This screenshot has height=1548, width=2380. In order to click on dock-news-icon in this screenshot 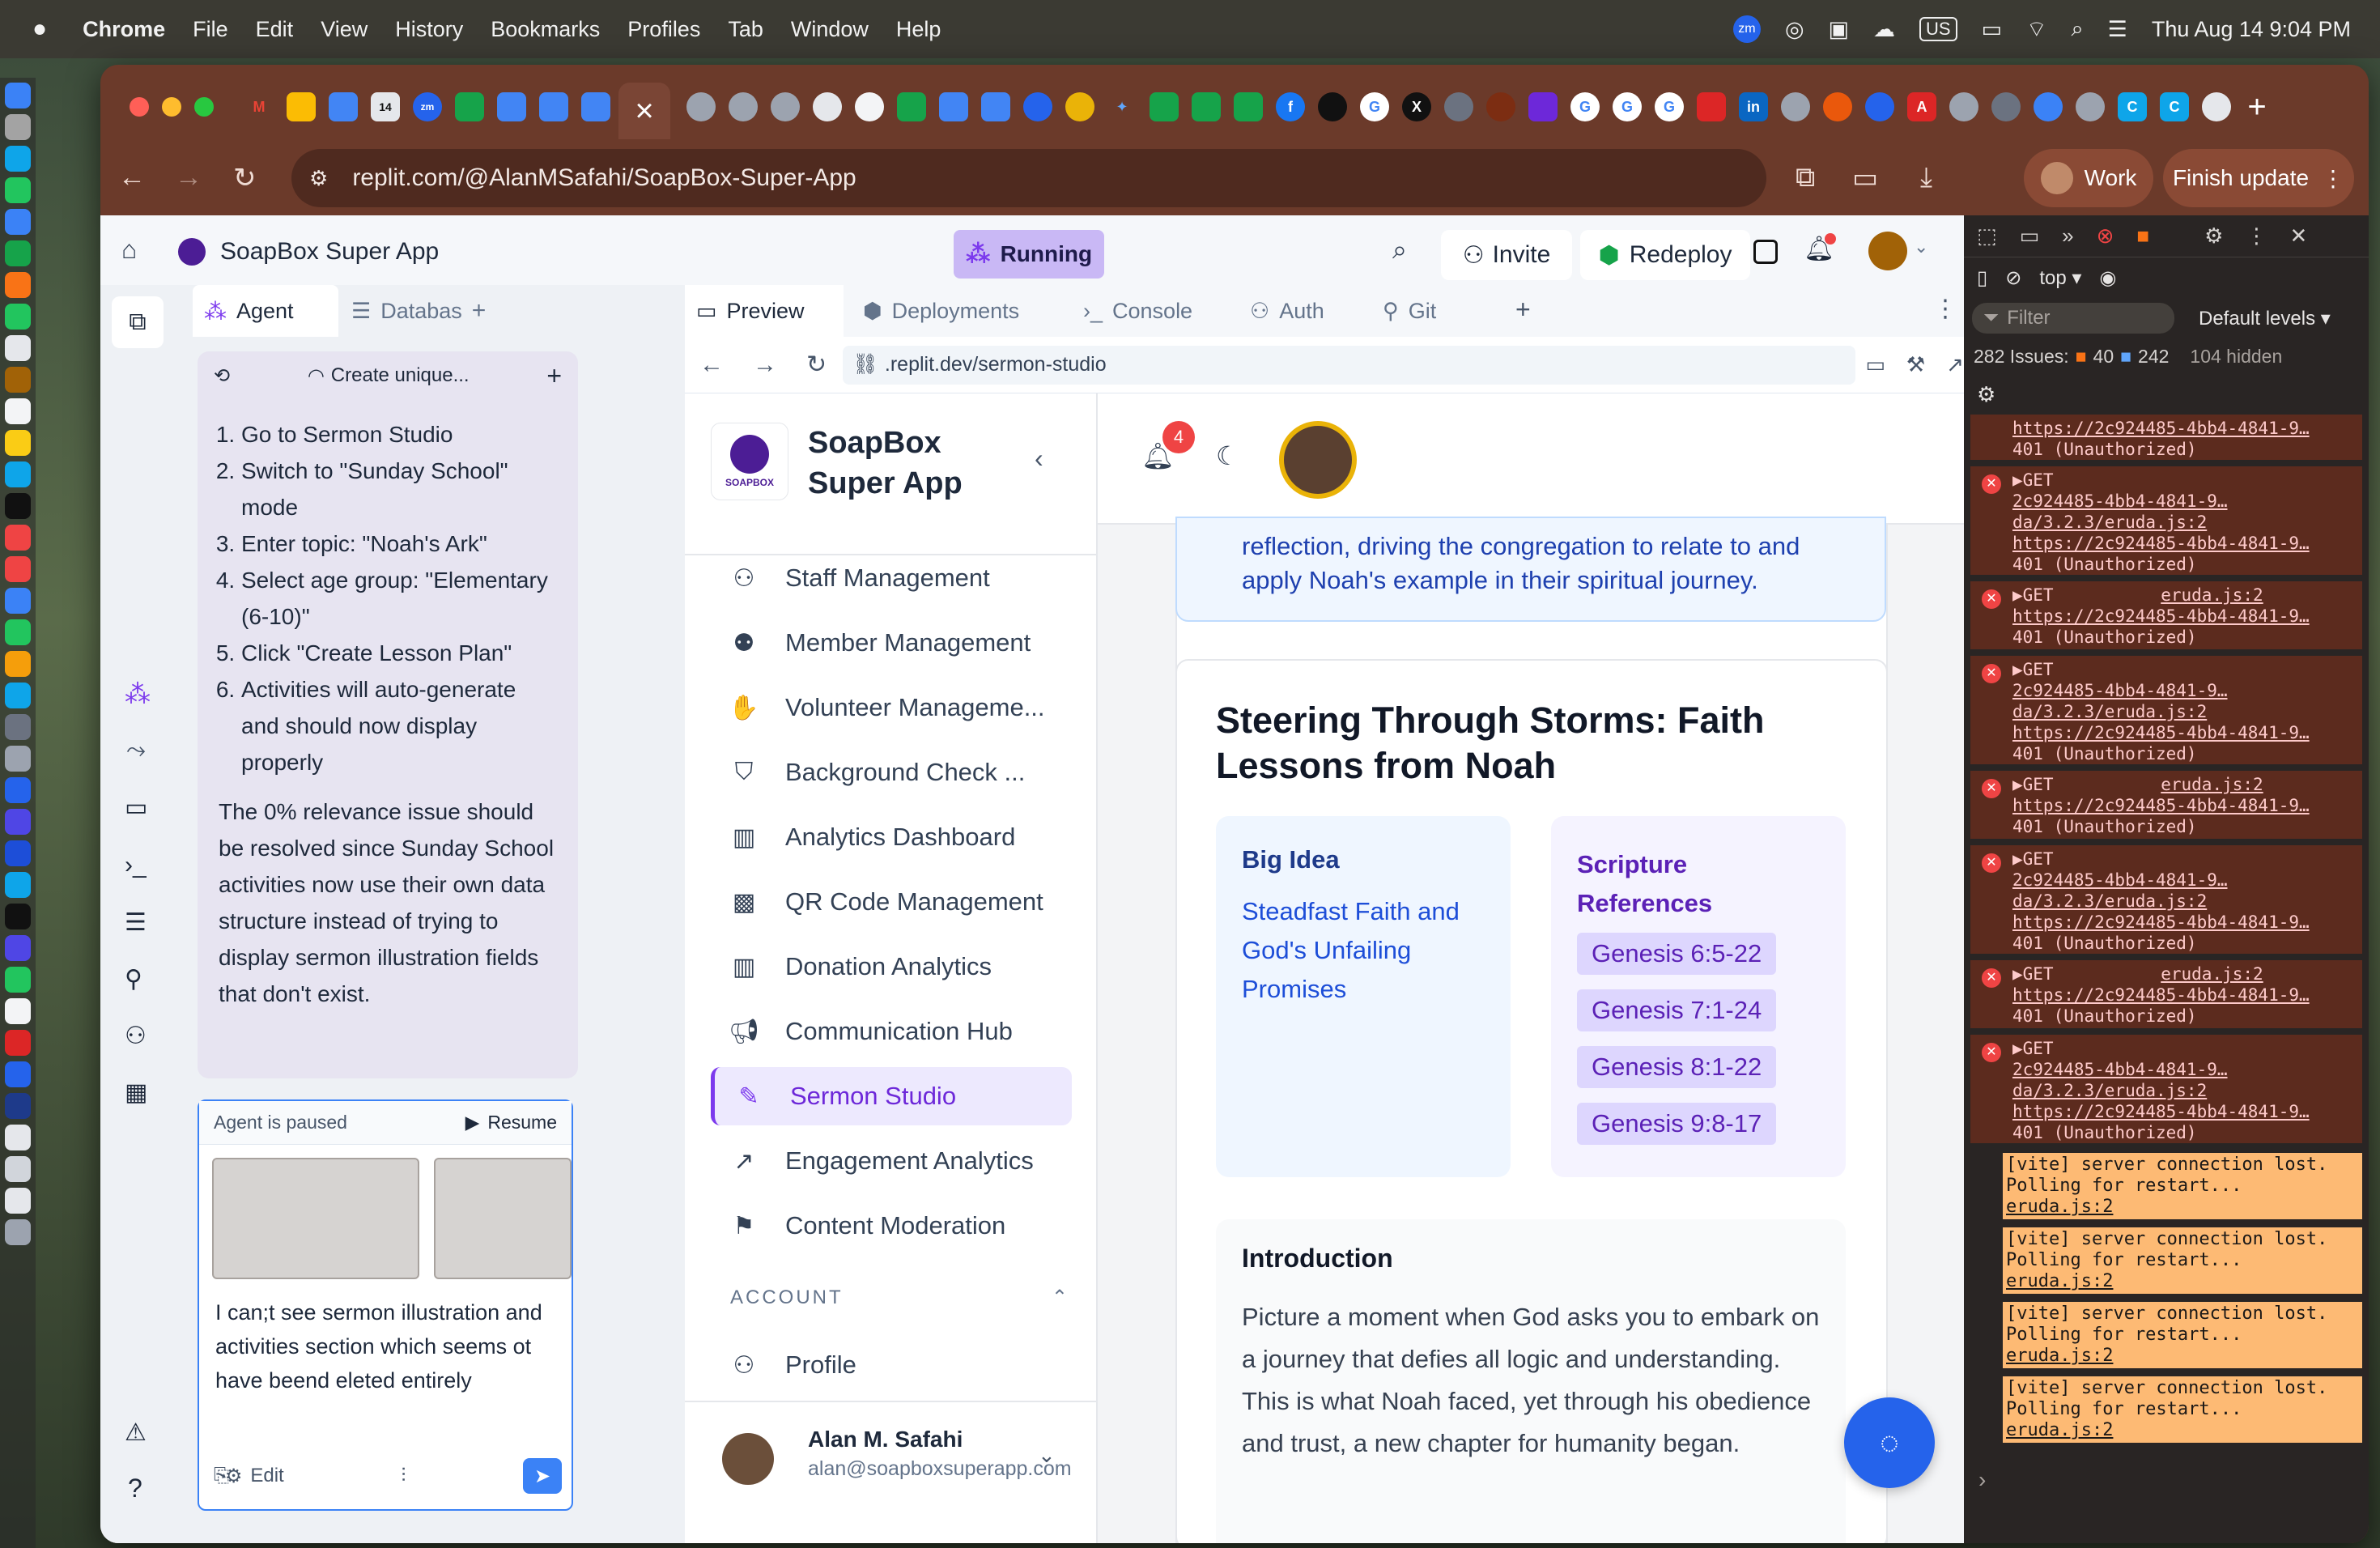, I will do `click(18, 569)`.